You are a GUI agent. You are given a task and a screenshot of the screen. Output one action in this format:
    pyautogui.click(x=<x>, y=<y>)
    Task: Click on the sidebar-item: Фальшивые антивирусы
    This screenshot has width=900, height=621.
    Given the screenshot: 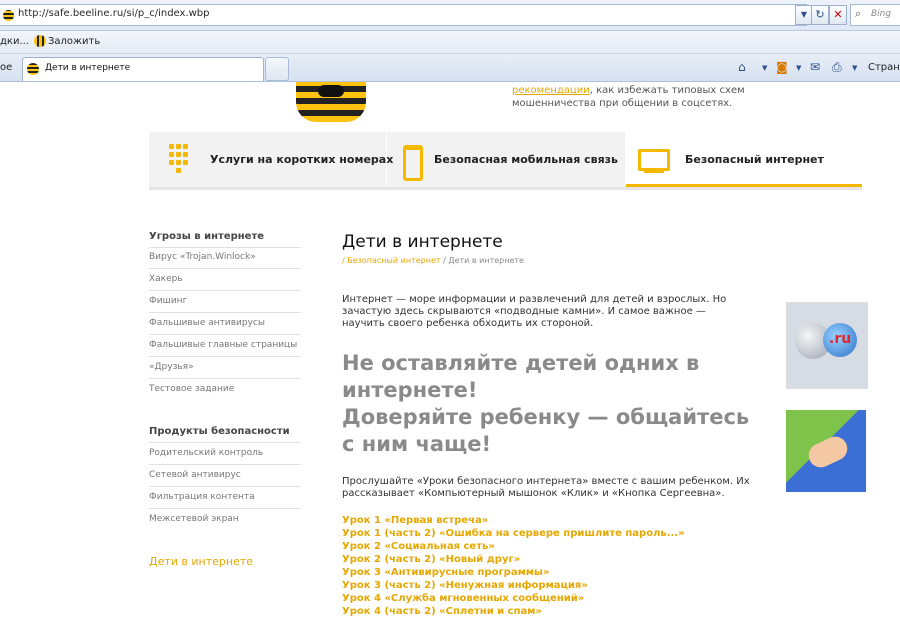 What is the action you would take?
    pyautogui.click(x=225, y=324)
    